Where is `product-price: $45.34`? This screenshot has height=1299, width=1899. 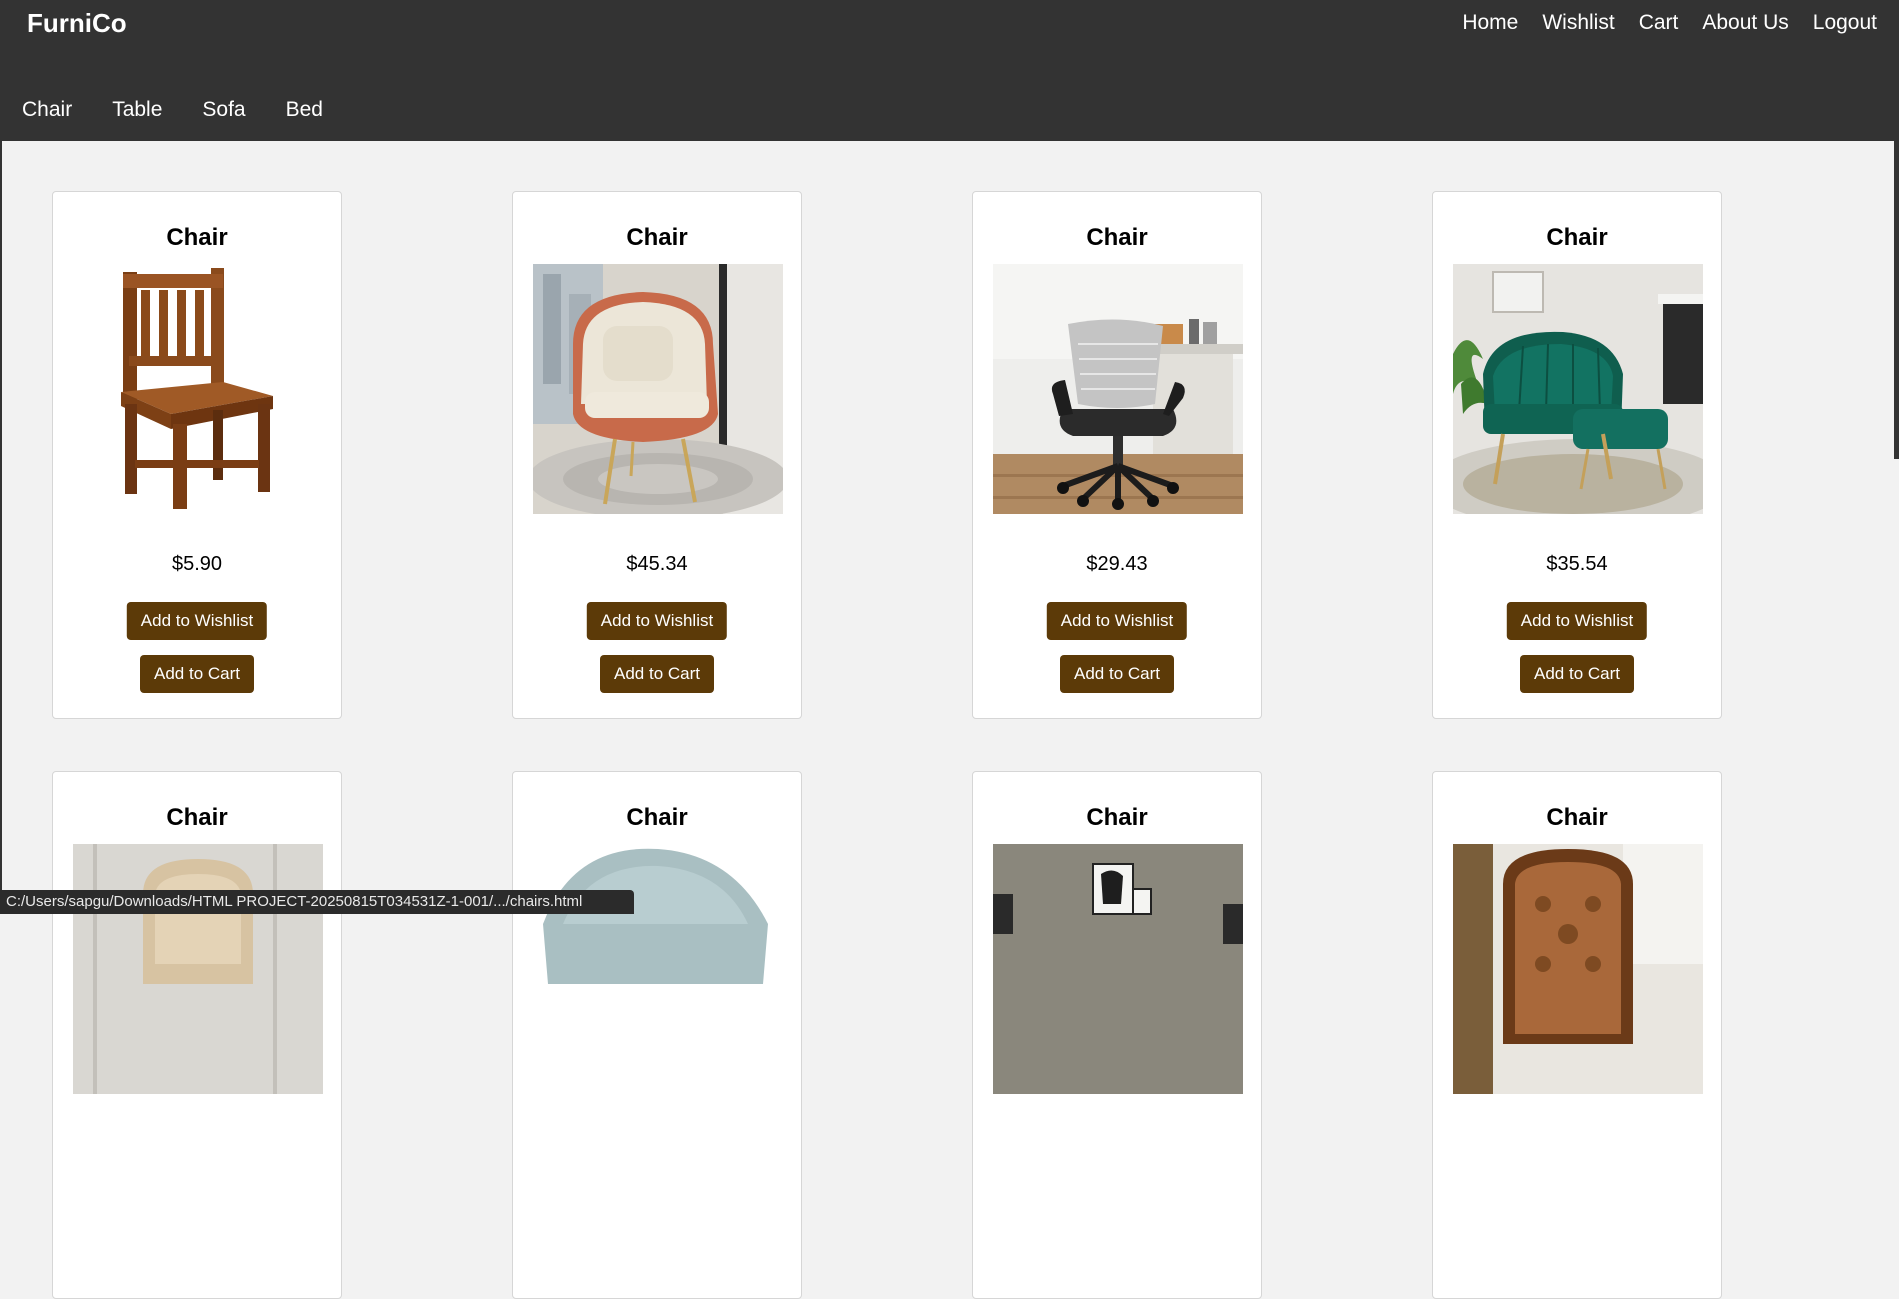
product-price: $45.34 is located at coordinates (657, 564).